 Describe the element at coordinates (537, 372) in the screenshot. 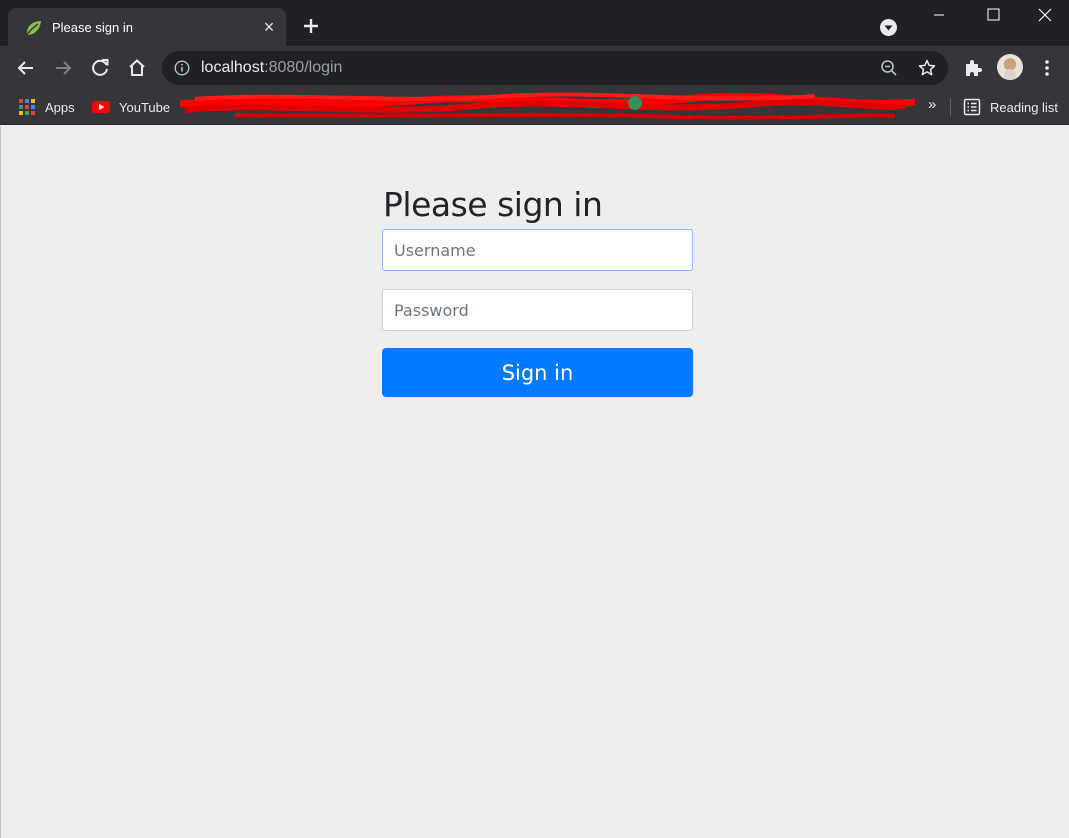

I see `sign-in-button: Sign in` at that location.